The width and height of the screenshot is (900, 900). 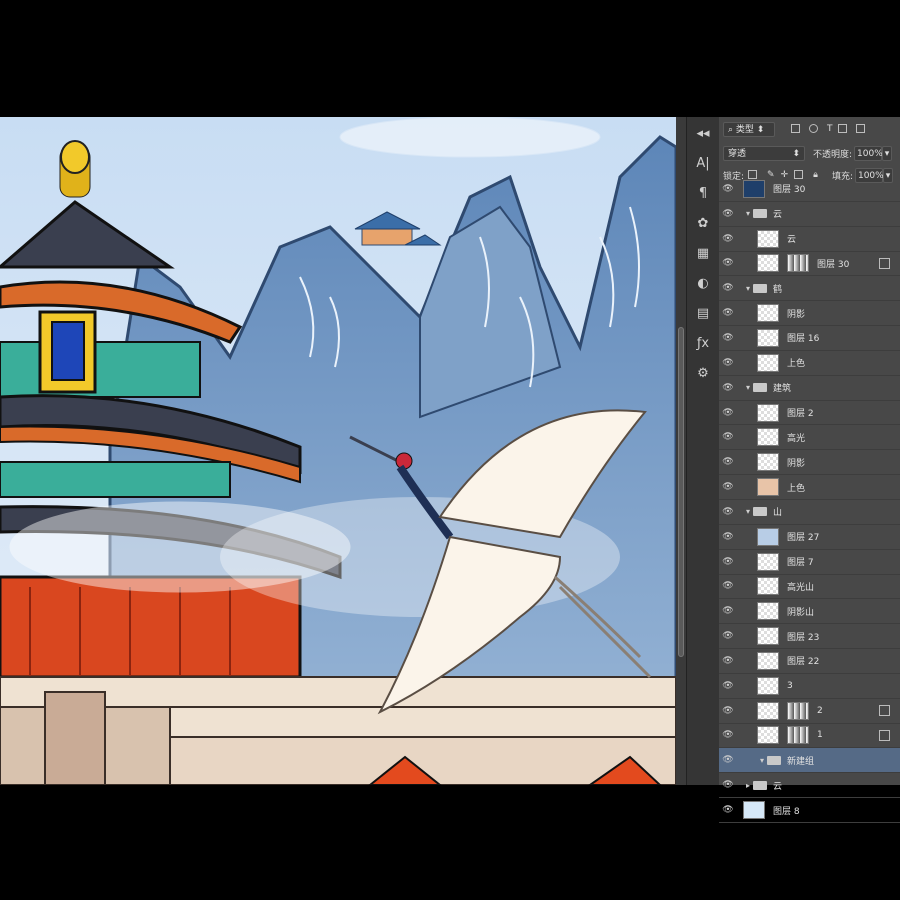 I want to click on layer-row: 👁︎ 图层 8, so click(x=809, y=810).